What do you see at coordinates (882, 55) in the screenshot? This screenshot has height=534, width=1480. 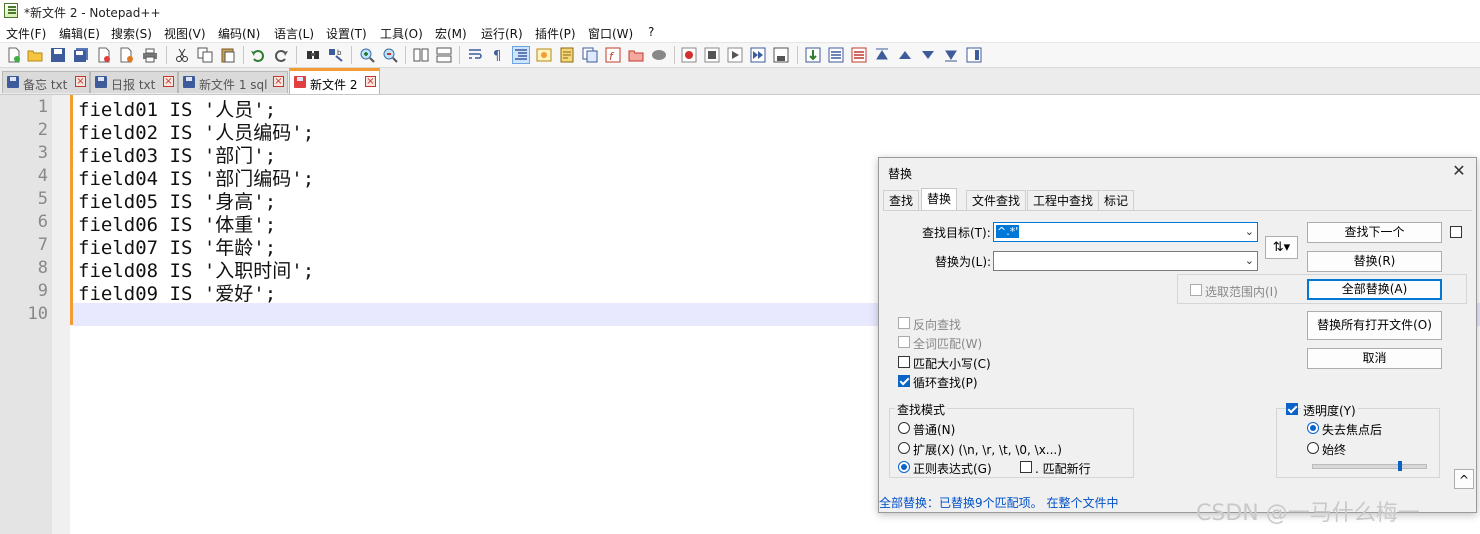 I see `first-diff-icon` at bounding box center [882, 55].